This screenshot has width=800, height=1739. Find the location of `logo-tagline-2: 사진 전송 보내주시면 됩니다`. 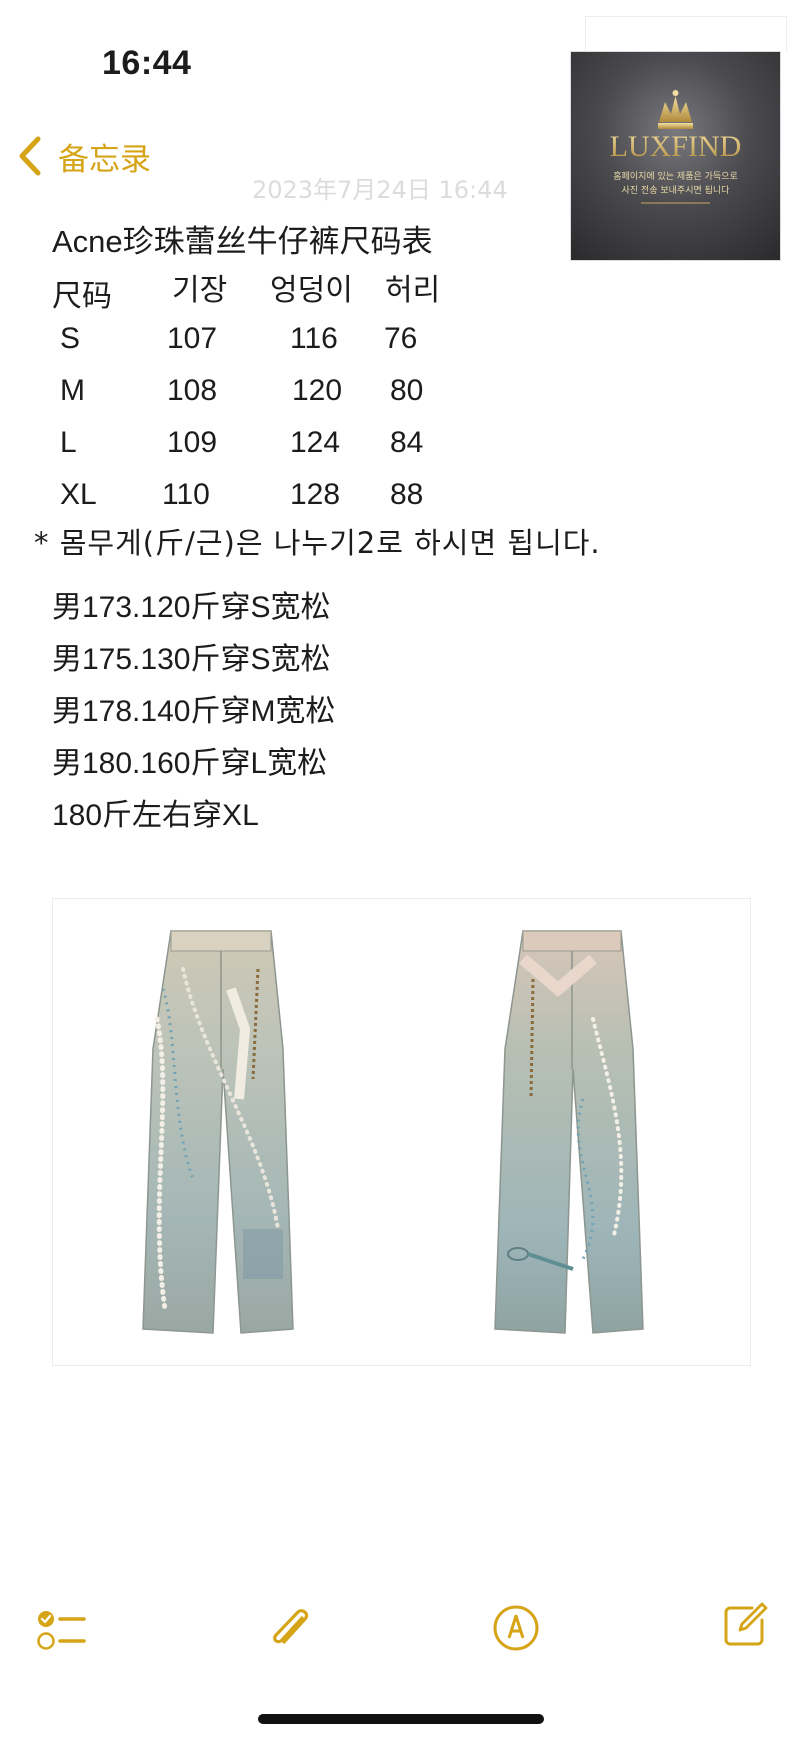

logo-tagline-2: 사진 전송 보내주시면 됩니다 is located at coordinates (676, 190).